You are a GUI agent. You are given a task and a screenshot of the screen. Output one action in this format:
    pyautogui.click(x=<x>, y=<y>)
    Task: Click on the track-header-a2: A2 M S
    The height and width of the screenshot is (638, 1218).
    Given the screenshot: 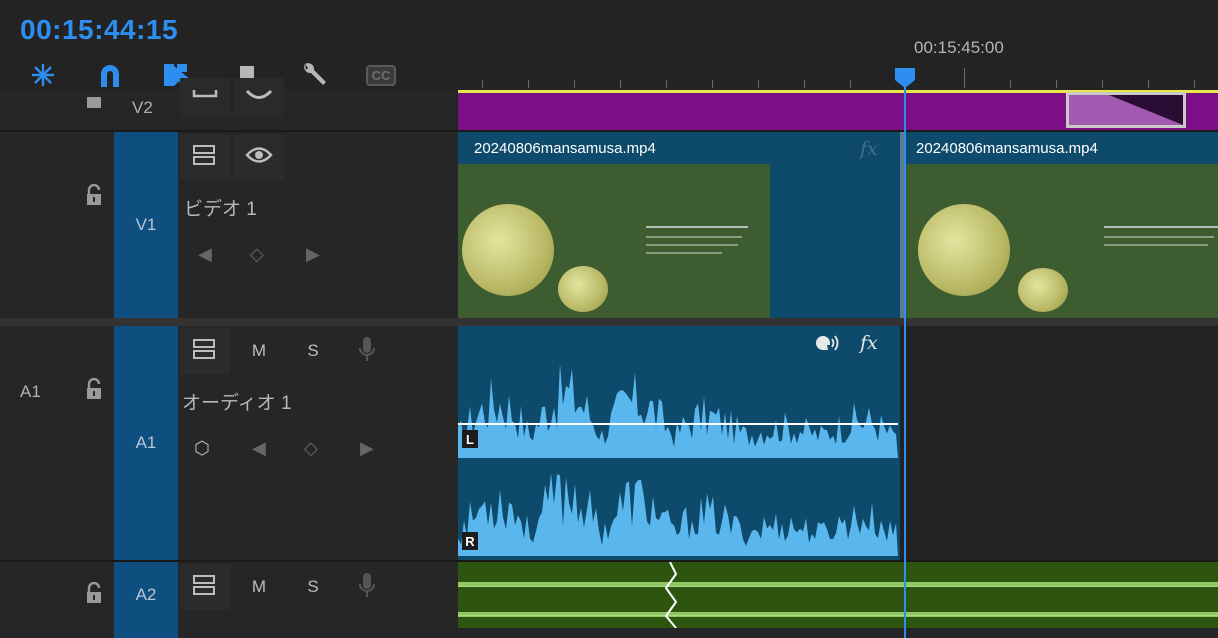 What is the action you would take?
    pyautogui.click(x=229, y=595)
    